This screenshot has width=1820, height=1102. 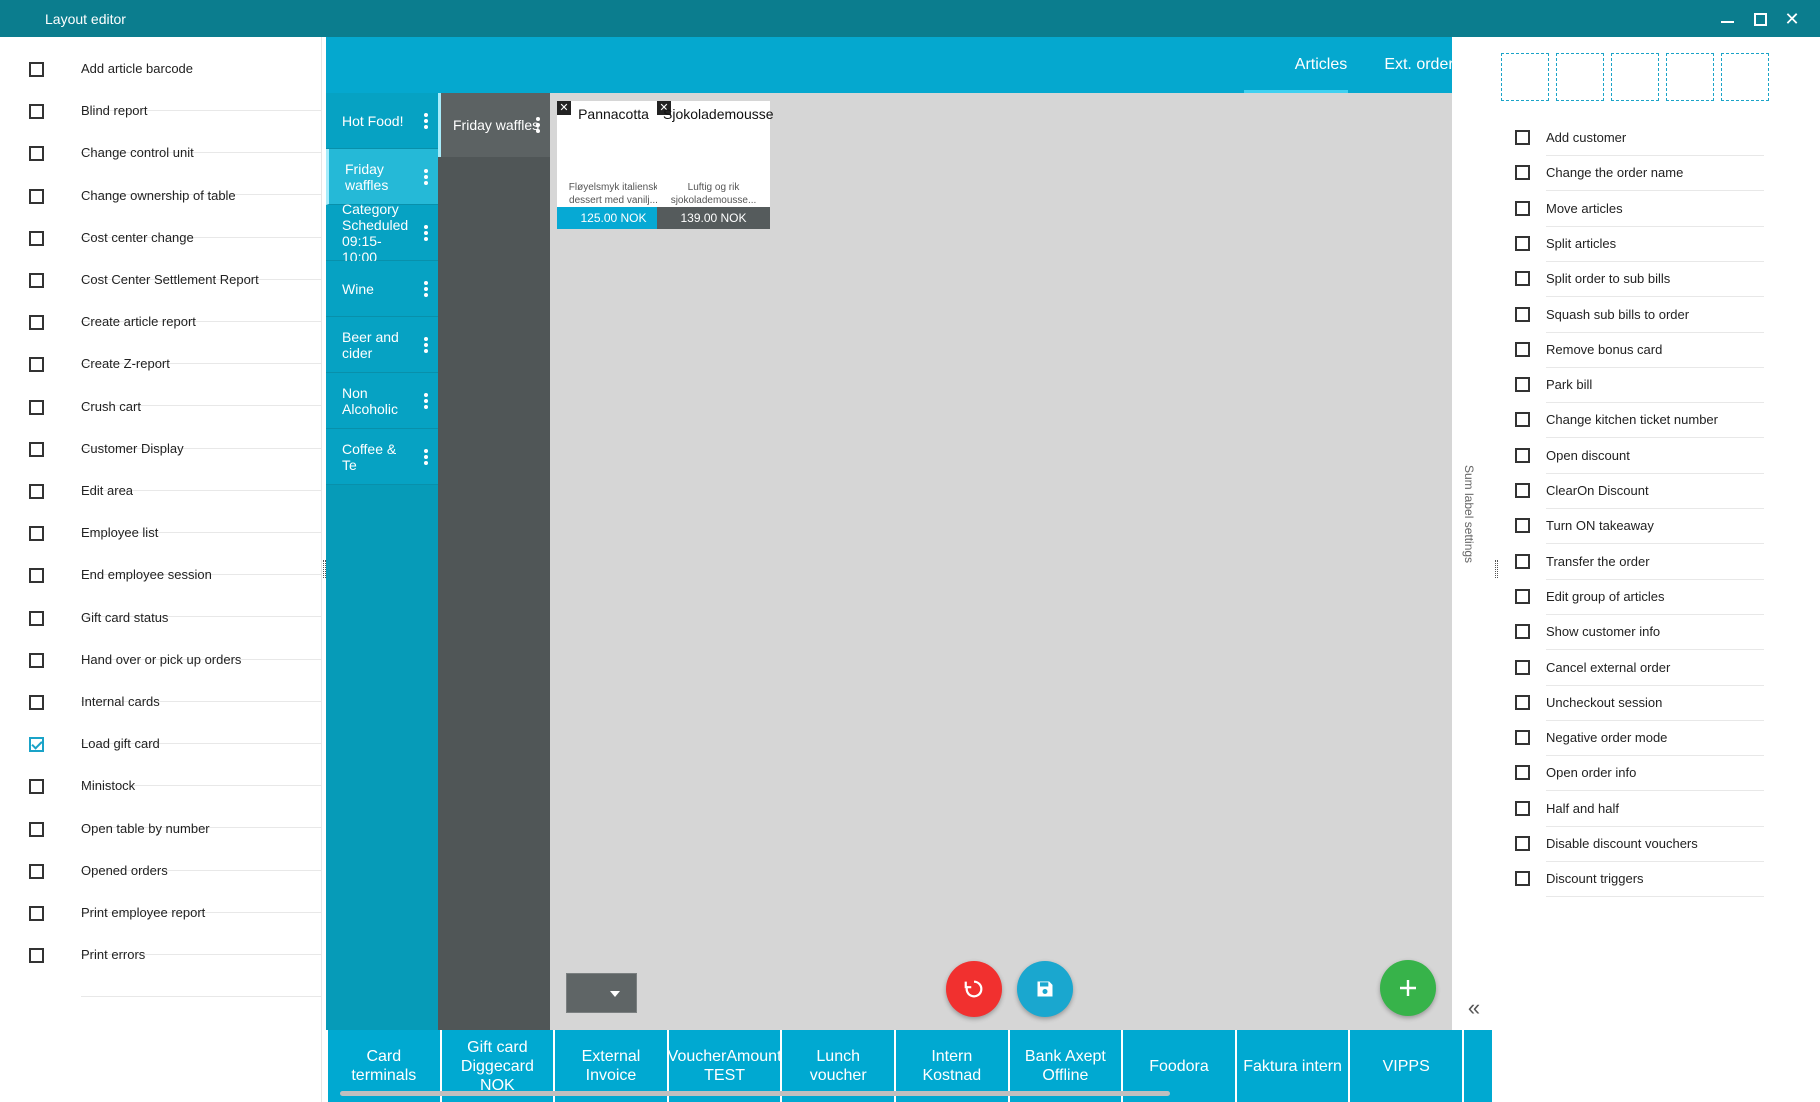 What do you see at coordinates (1045, 989) in the screenshot?
I see `save-button` at bounding box center [1045, 989].